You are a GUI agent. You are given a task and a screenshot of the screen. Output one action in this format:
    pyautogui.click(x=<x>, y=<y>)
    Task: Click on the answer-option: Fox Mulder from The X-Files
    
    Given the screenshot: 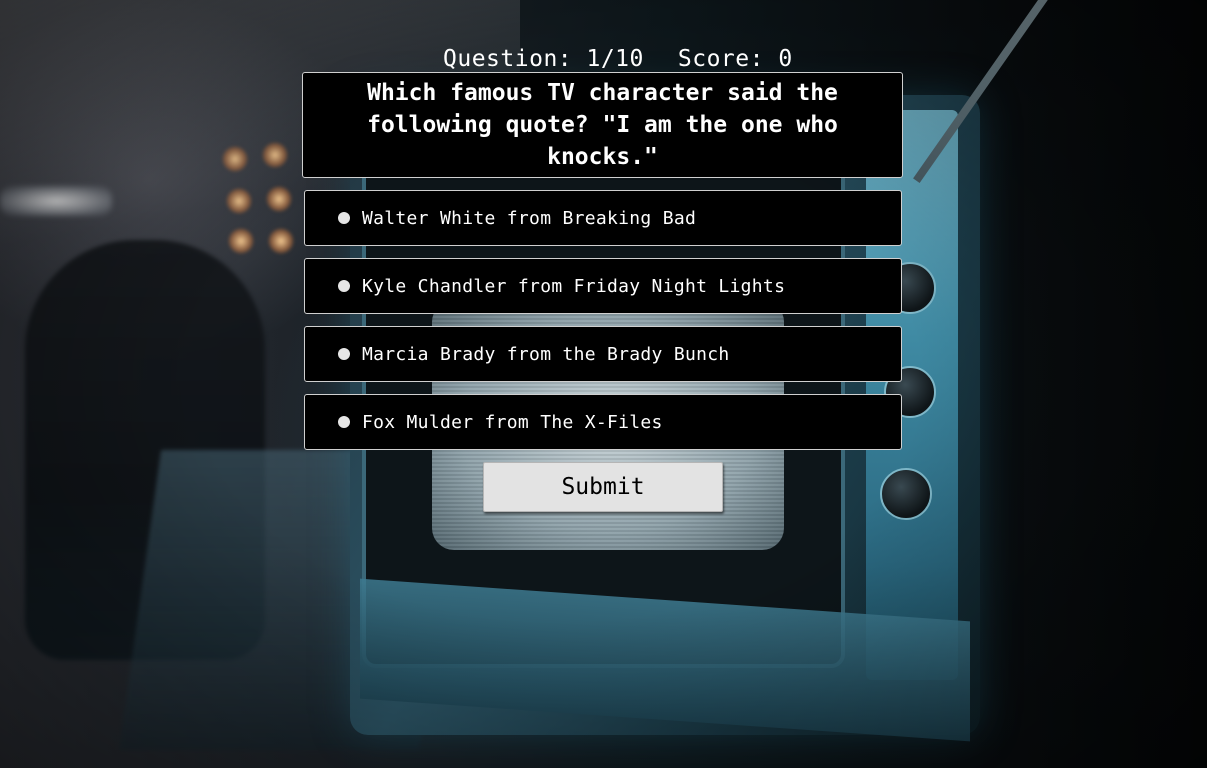 What is the action you would take?
    pyautogui.click(x=603, y=422)
    